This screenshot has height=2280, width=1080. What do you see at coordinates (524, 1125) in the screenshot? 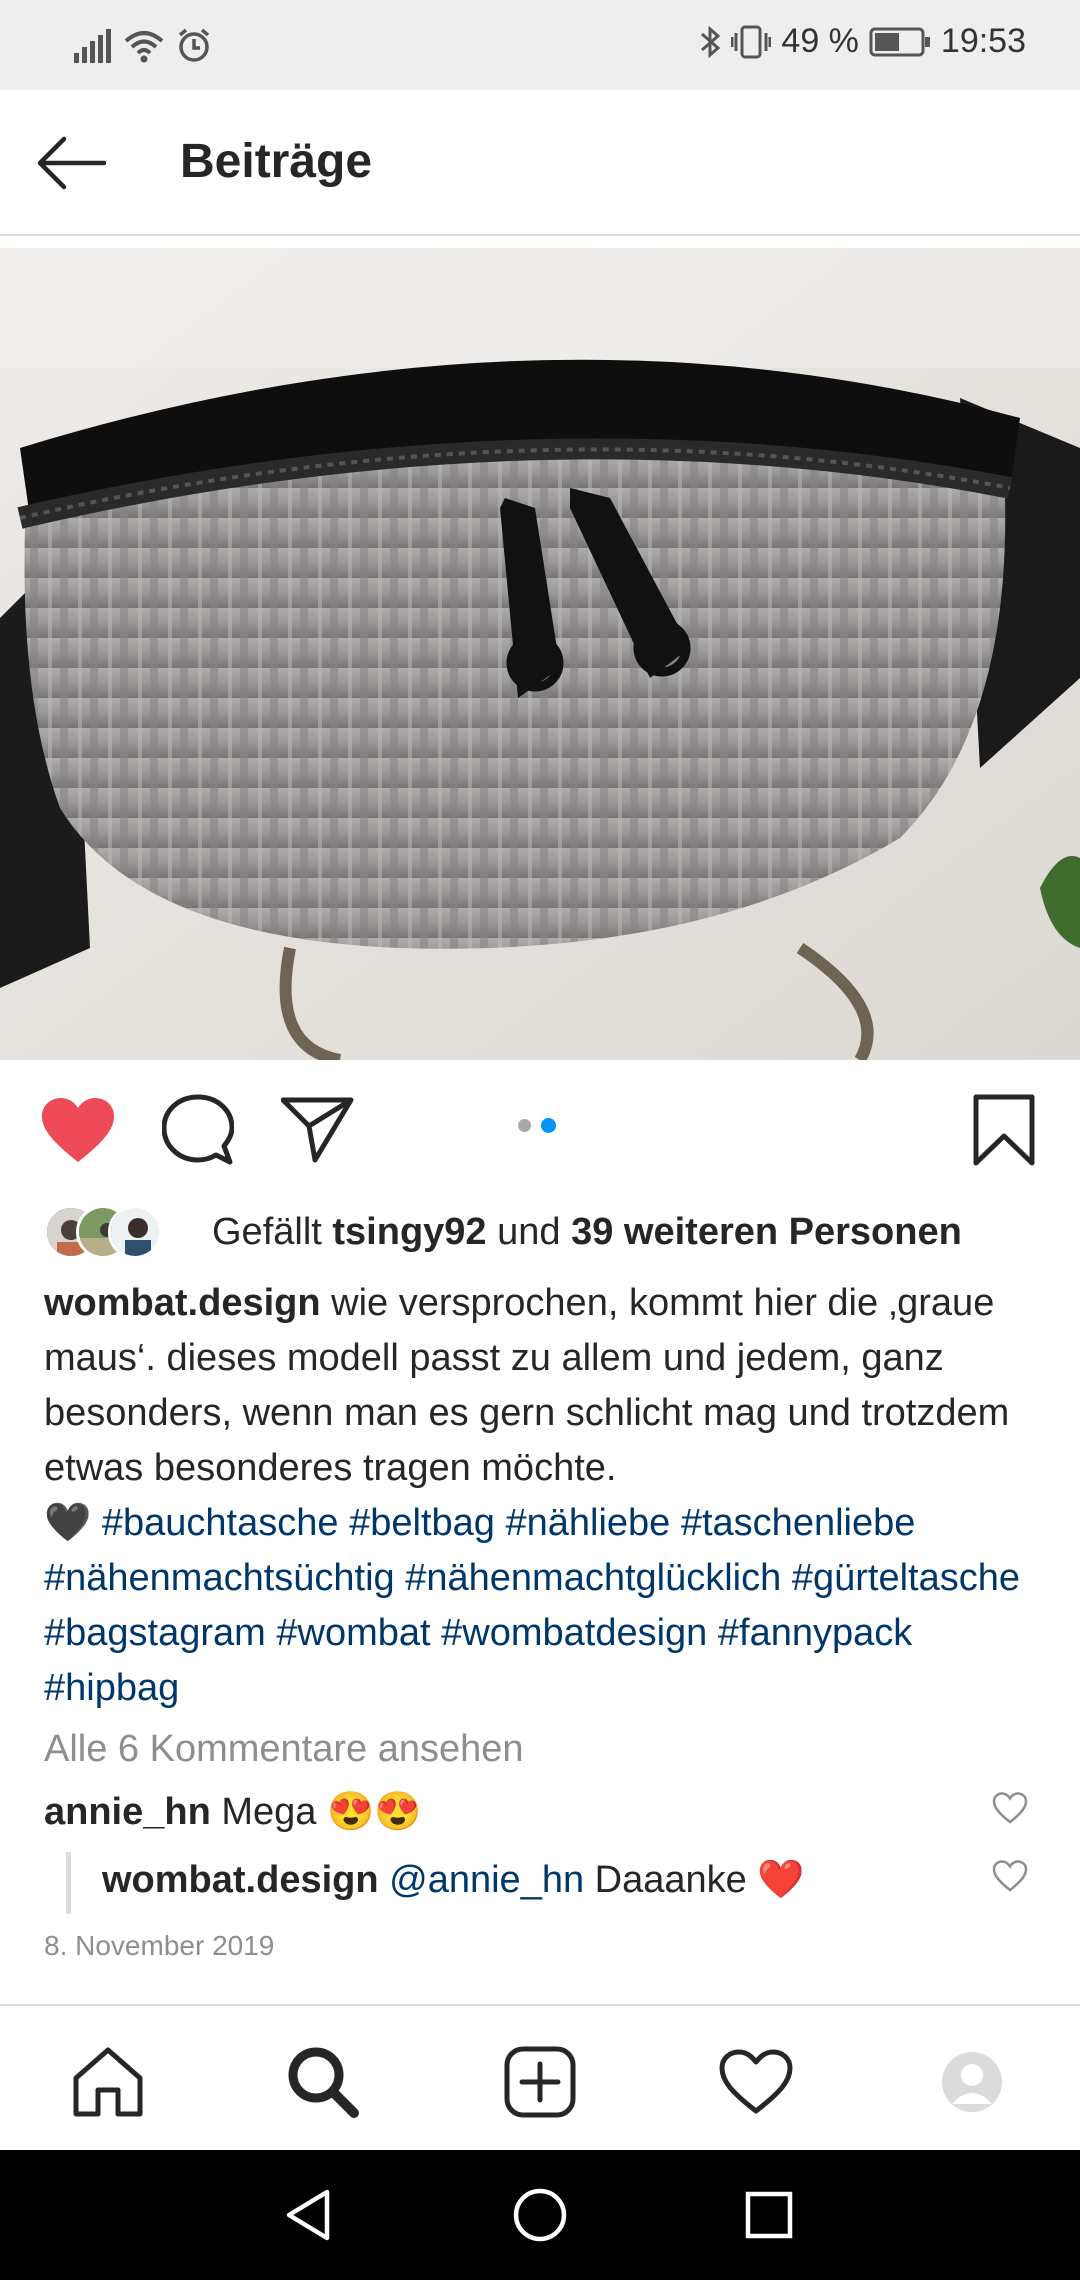
I see `carousel-dot` at bounding box center [524, 1125].